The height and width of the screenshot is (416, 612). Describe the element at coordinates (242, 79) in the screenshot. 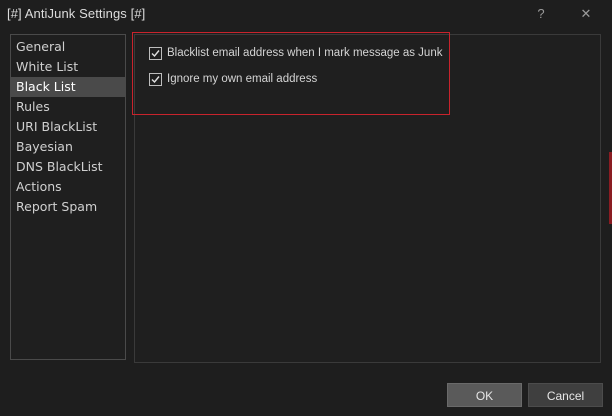

I see `ignore-own-address-label: Ignore my own email address` at that location.